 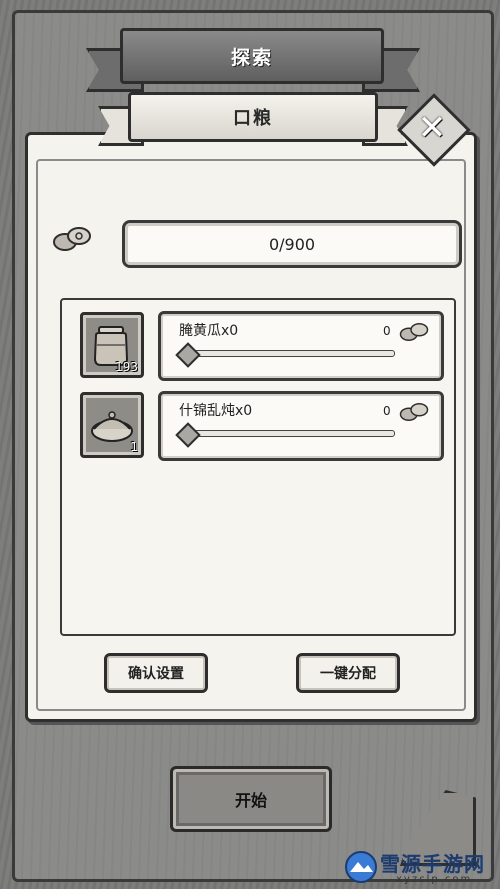 I want to click on item-count: 193, so click(x=126, y=367).